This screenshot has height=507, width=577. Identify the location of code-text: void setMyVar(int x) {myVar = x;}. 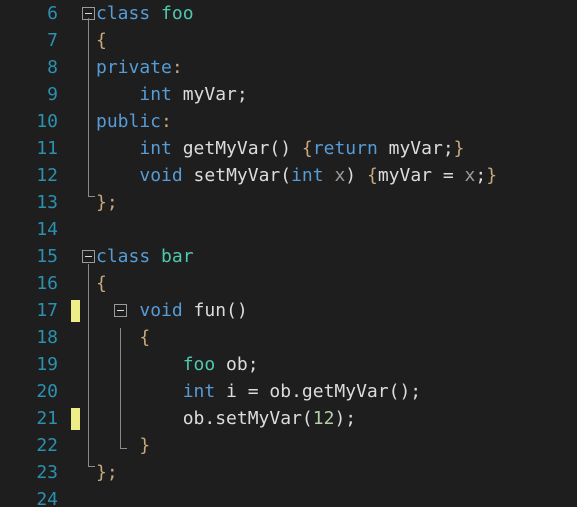
(296, 175).